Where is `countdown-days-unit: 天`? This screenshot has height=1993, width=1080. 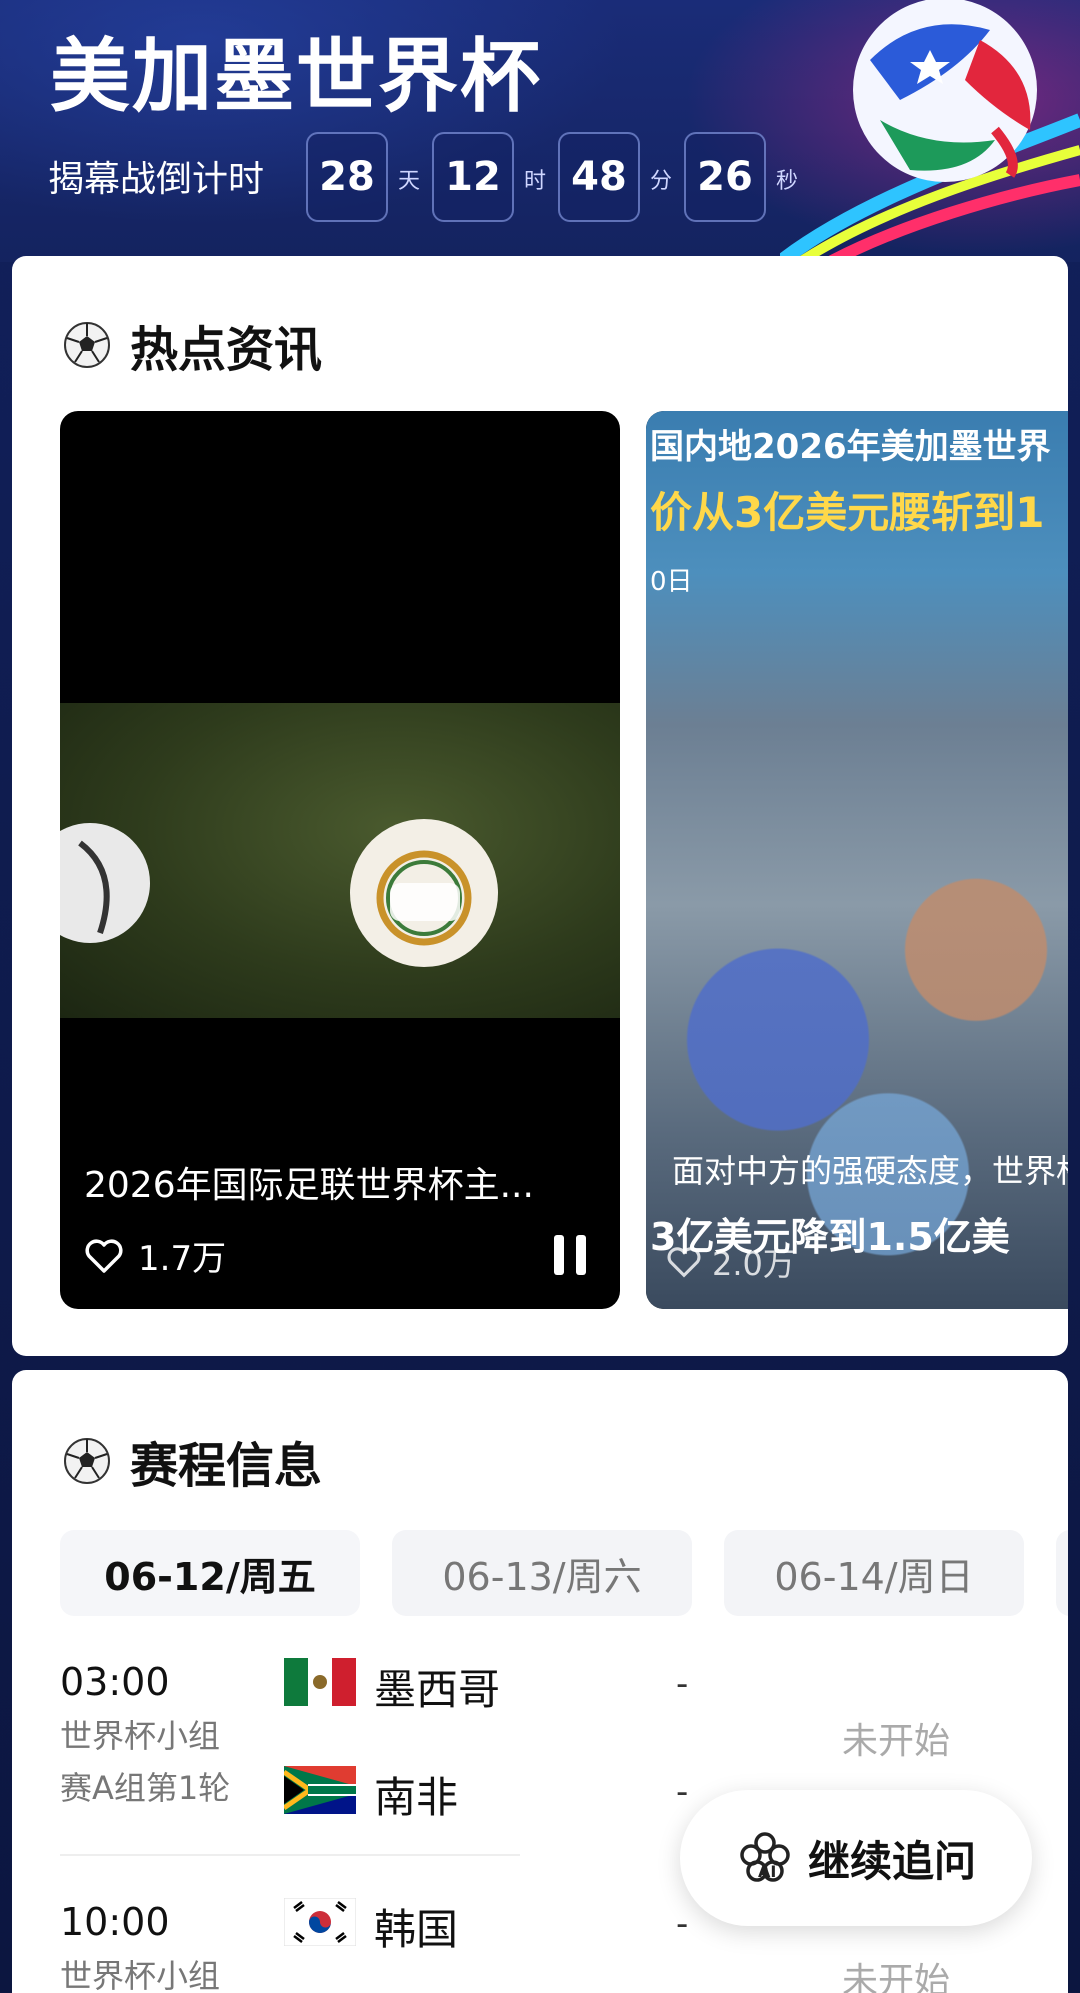 countdown-days-unit: 天 is located at coordinates (409, 181).